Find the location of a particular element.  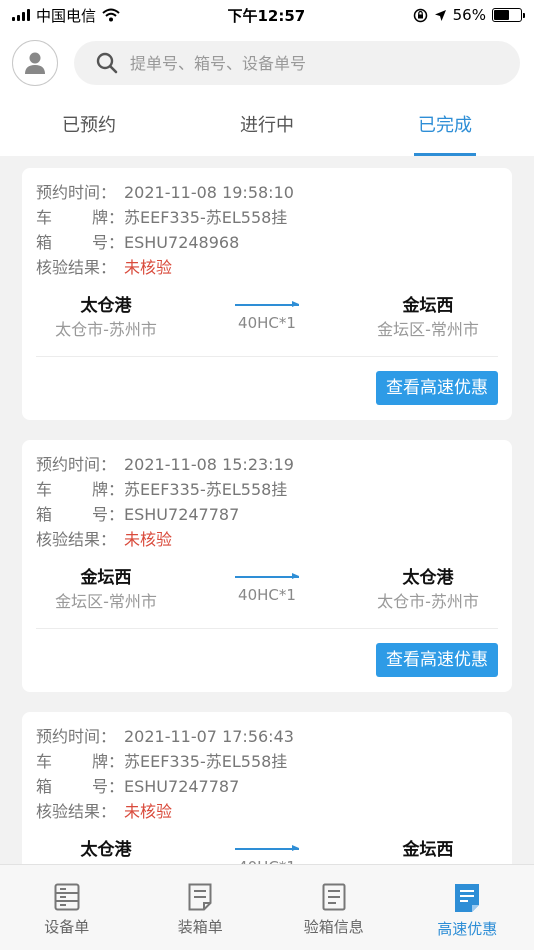

destination: 太仓港 太仓市-苏州市 is located at coordinates (428, 590).